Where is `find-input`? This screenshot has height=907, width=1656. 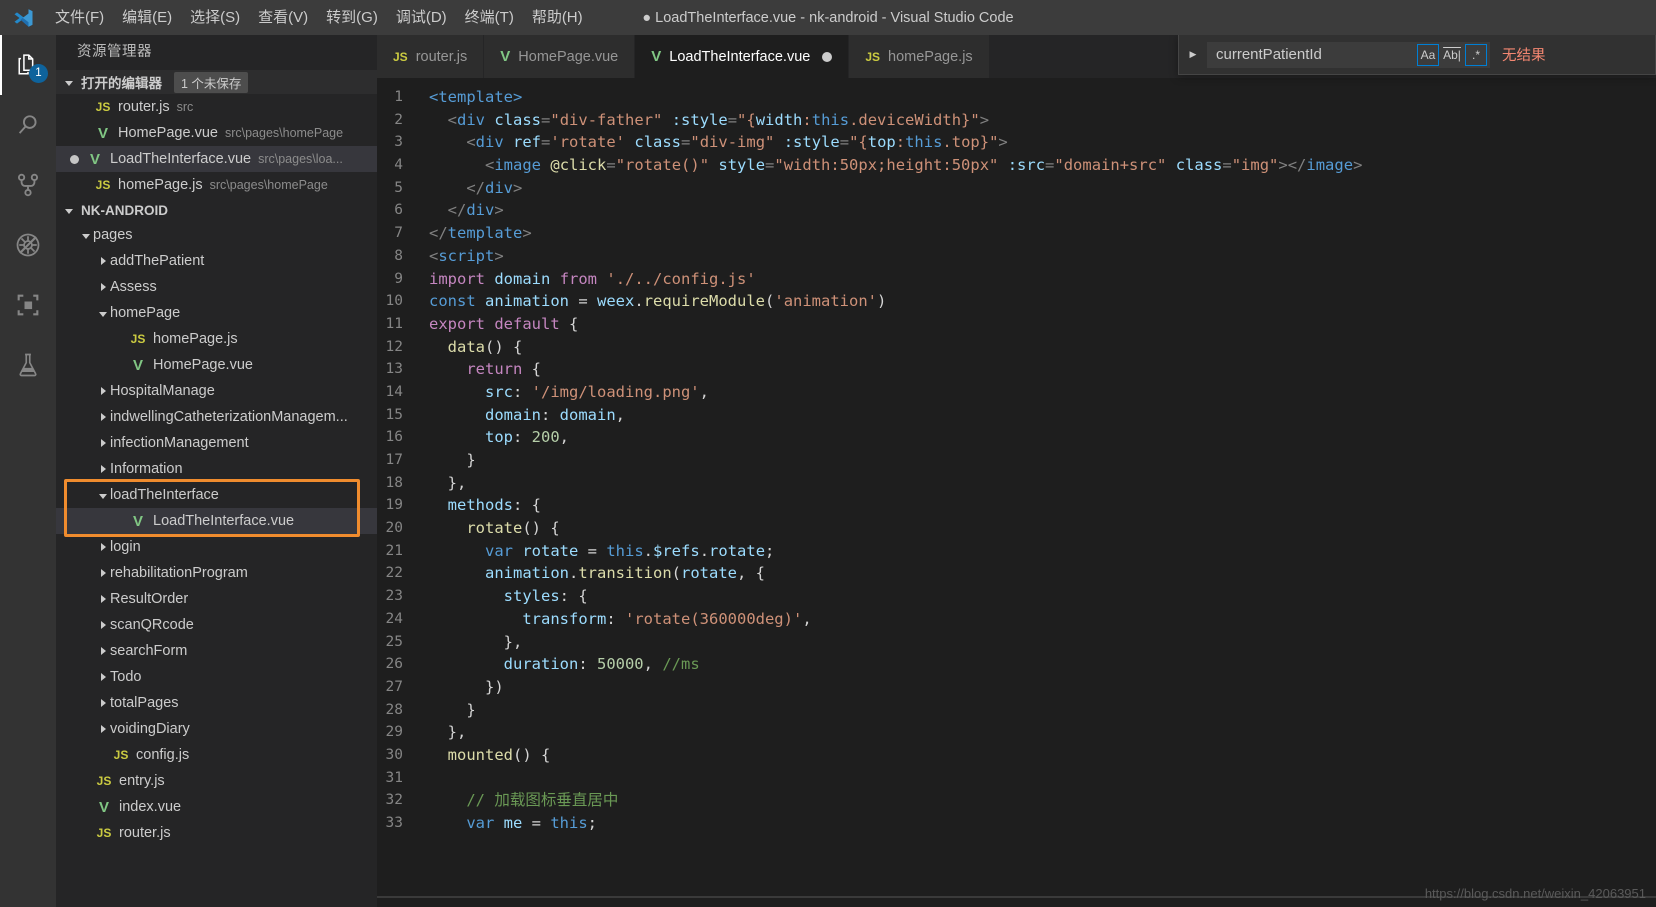 find-input is located at coordinates (1315, 54).